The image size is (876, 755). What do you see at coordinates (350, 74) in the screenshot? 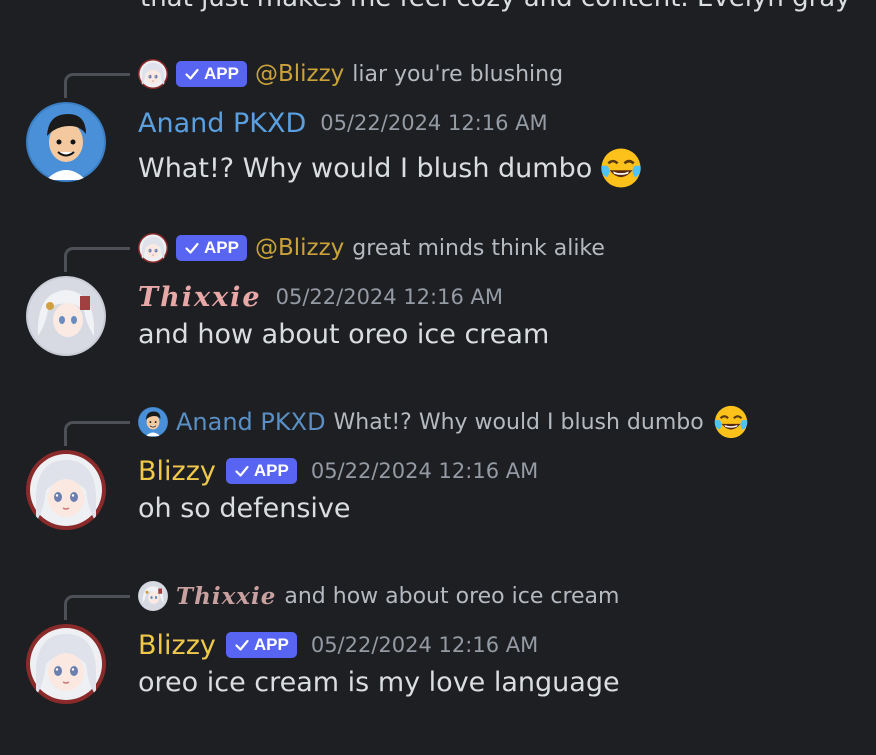
I see `reply-preview: APP @Blizzy liar you're blushing` at bounding box center [350, 74].